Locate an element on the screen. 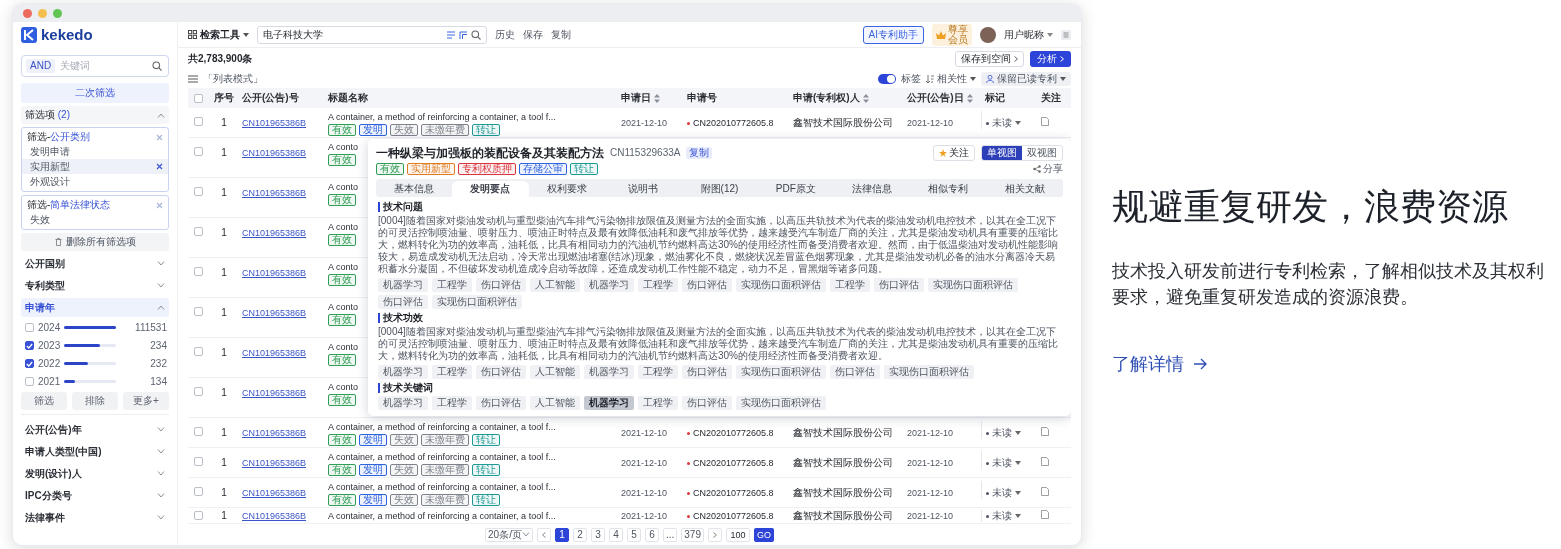  detail-tab: 说明书 is located at coordinates (643, 189).